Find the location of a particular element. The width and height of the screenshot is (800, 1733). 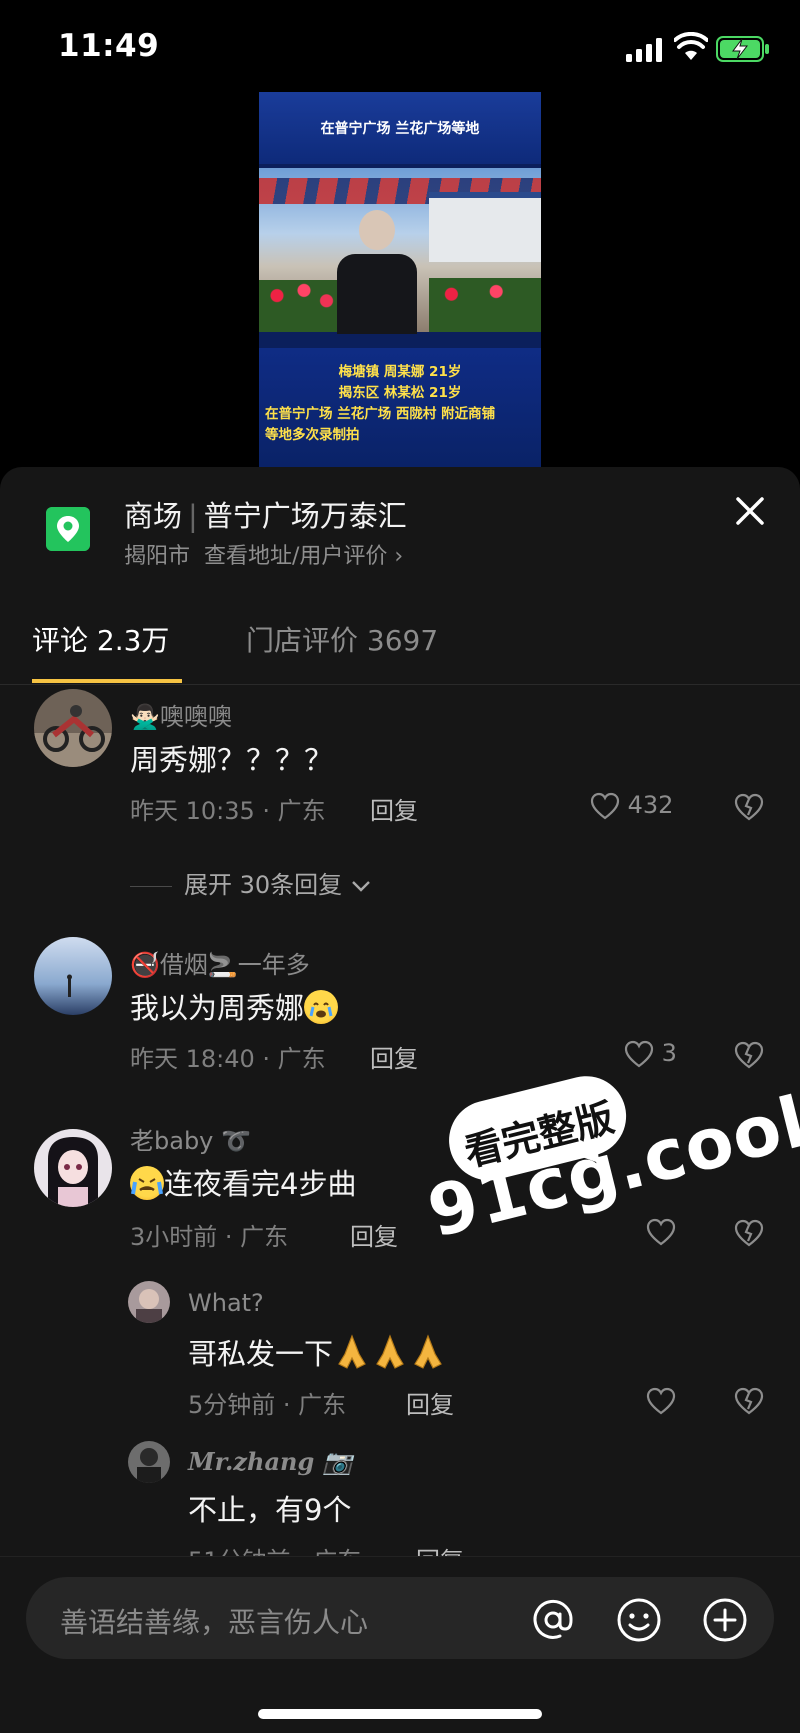

video-info-line: 在普宁广场 兰花广场 西陇村 附近商铺 is located at coordinates (380, 414).